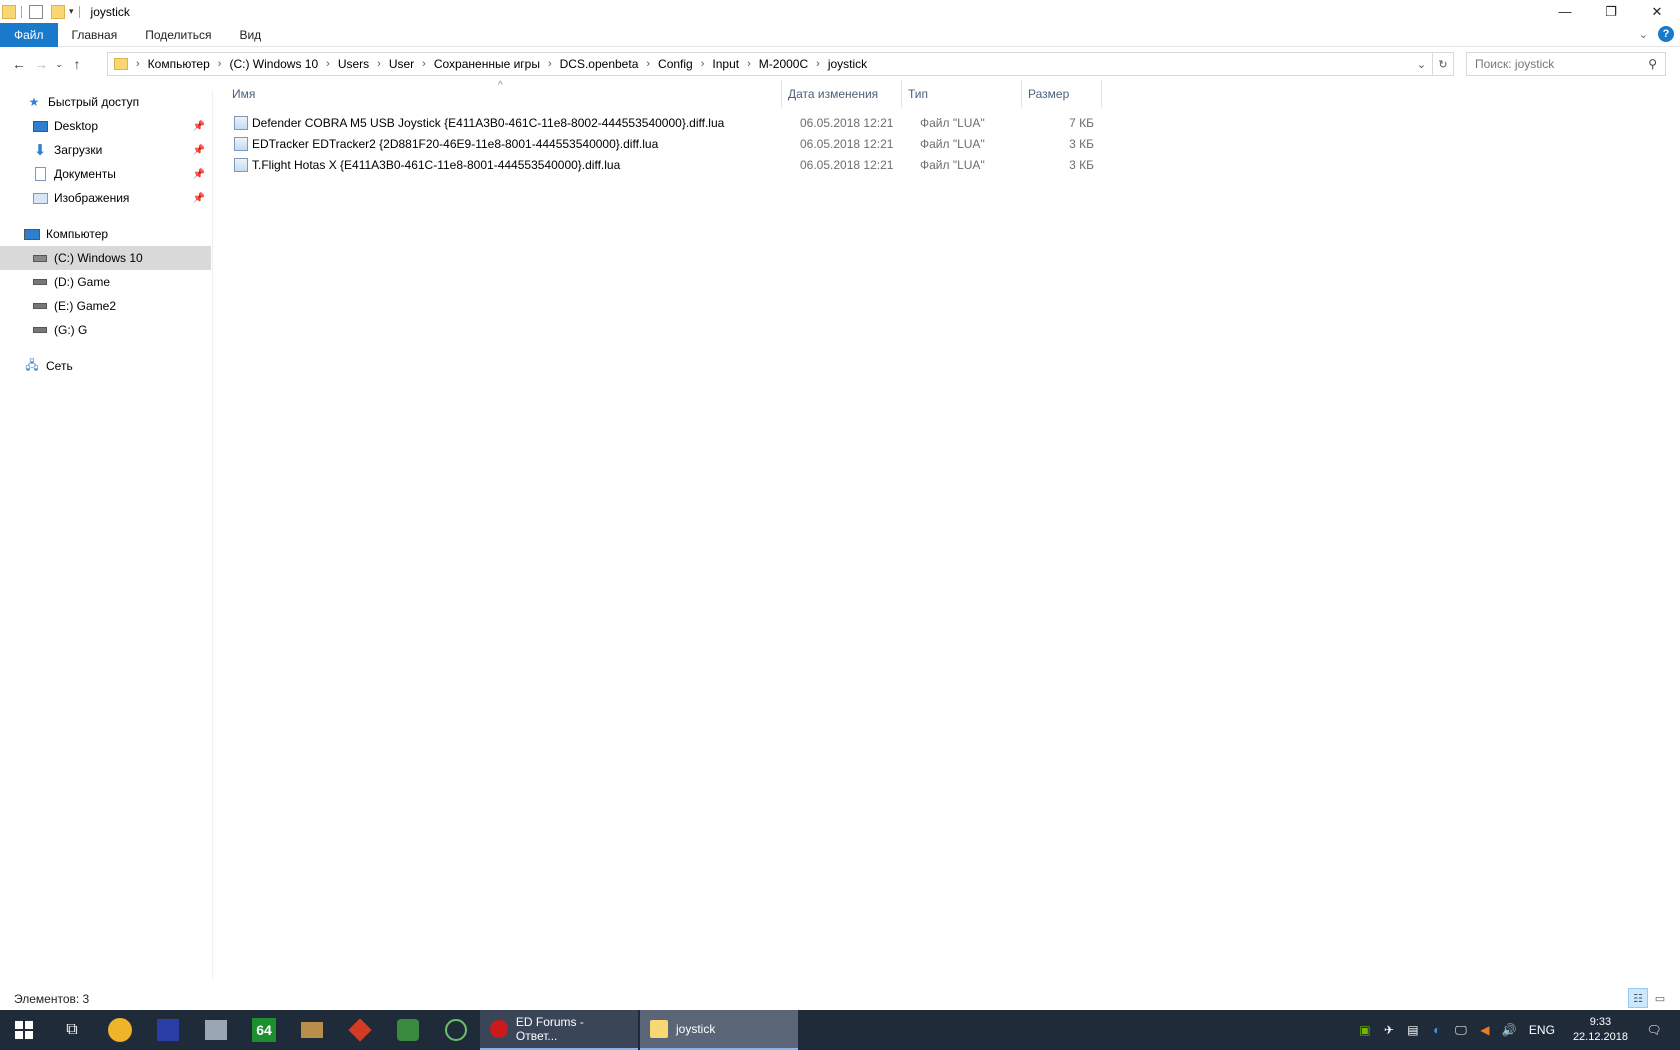 This screenshot has height=1050, width=1680. What do you see at coordinates (840, 11) in the screenshot?
I see `title-bar: ▾ joystick — ❐ ✕` at bounding box center [840, 11].